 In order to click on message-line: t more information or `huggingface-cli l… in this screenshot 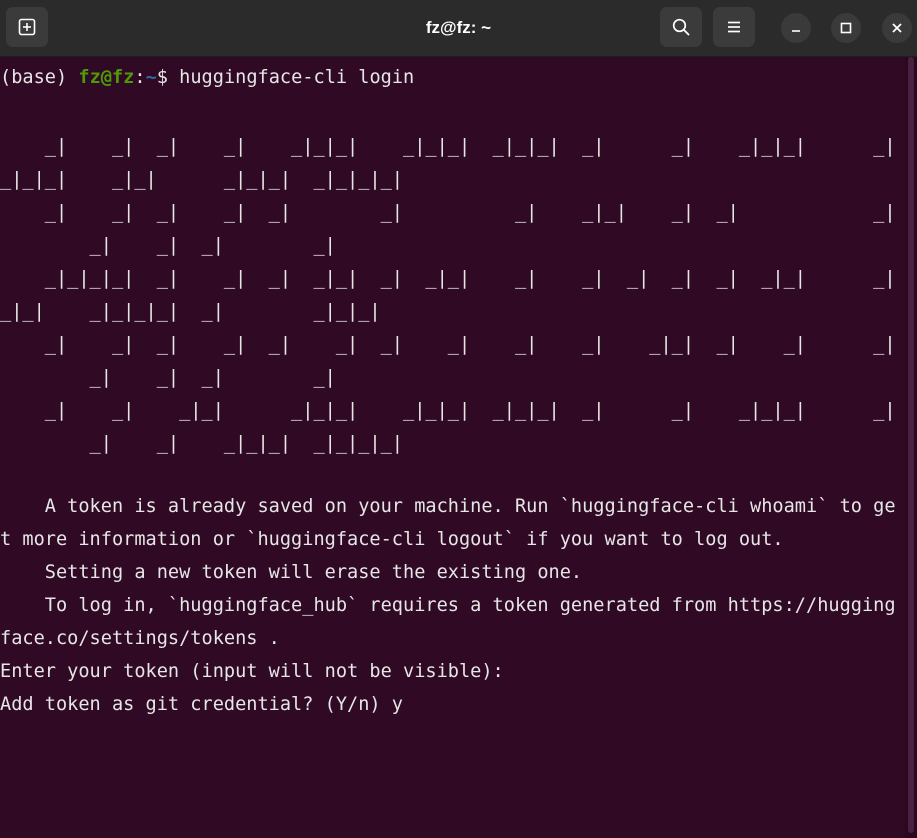, I will do `click(392, 539)`.